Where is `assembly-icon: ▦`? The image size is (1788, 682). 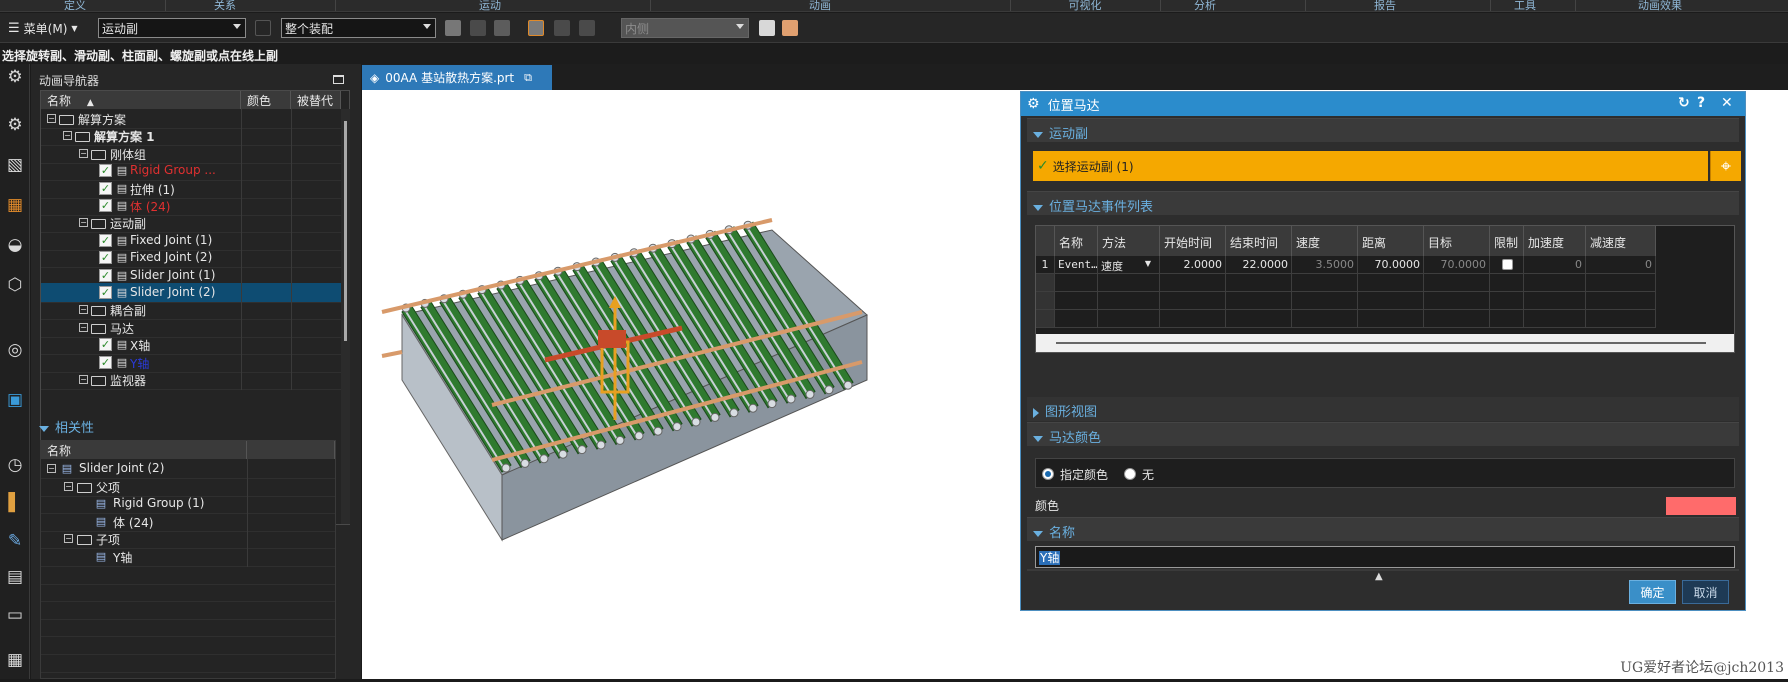 assembly-icon: ▦ is located at coordinates (15, 205).